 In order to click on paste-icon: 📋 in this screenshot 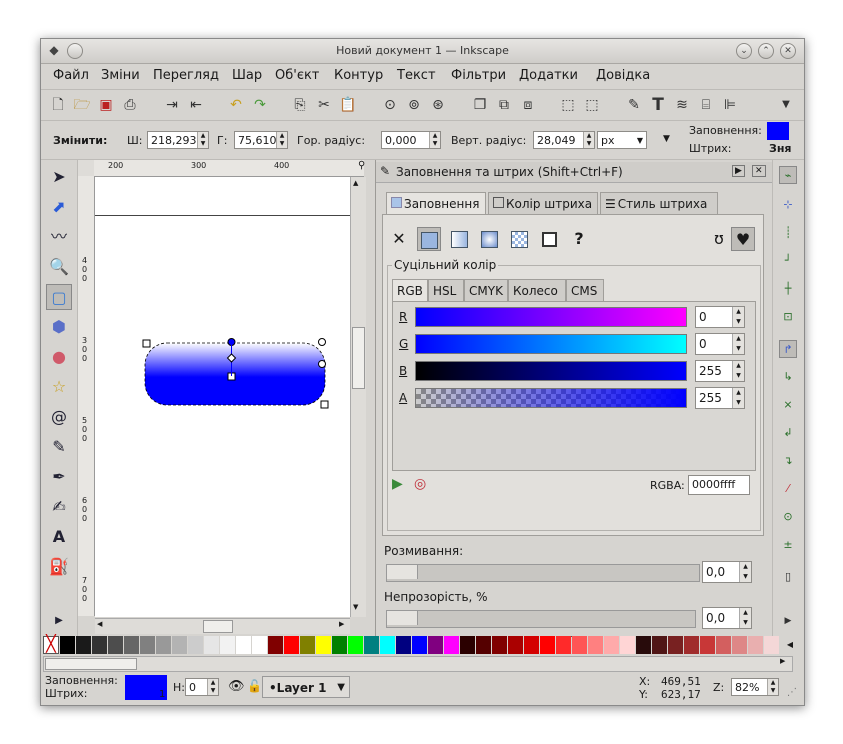, I will do `click(348, 105)`.